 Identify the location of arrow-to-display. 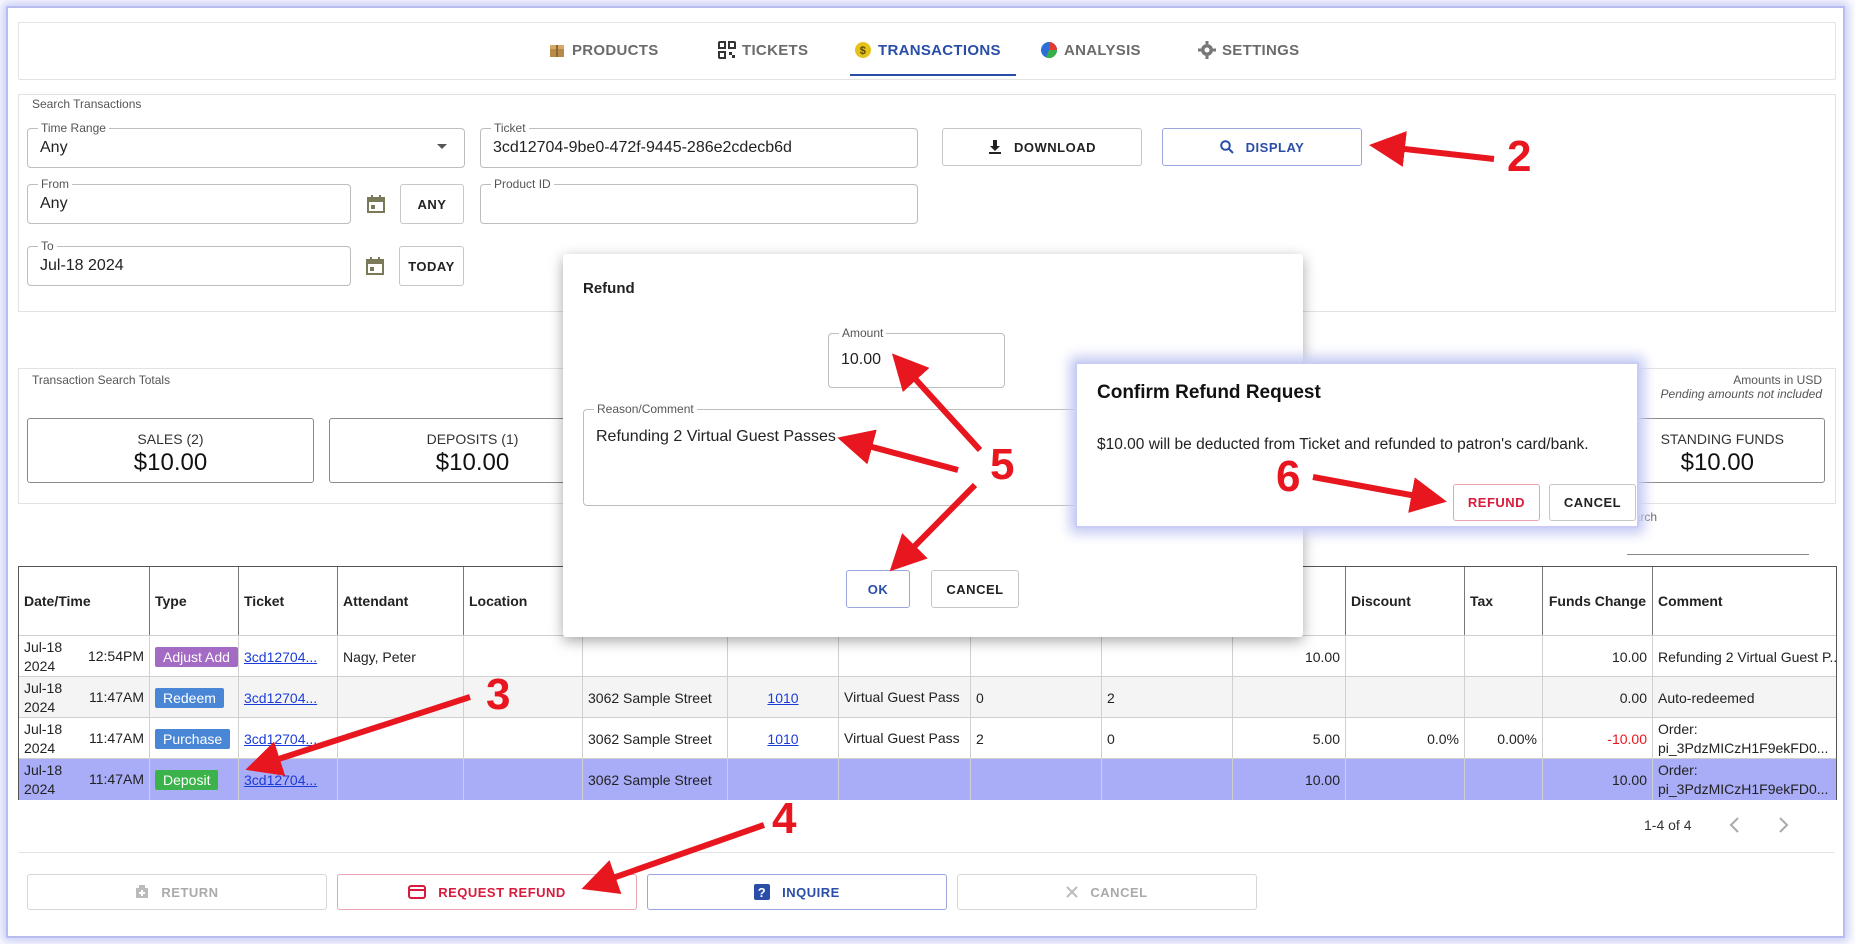
(1432, 149).